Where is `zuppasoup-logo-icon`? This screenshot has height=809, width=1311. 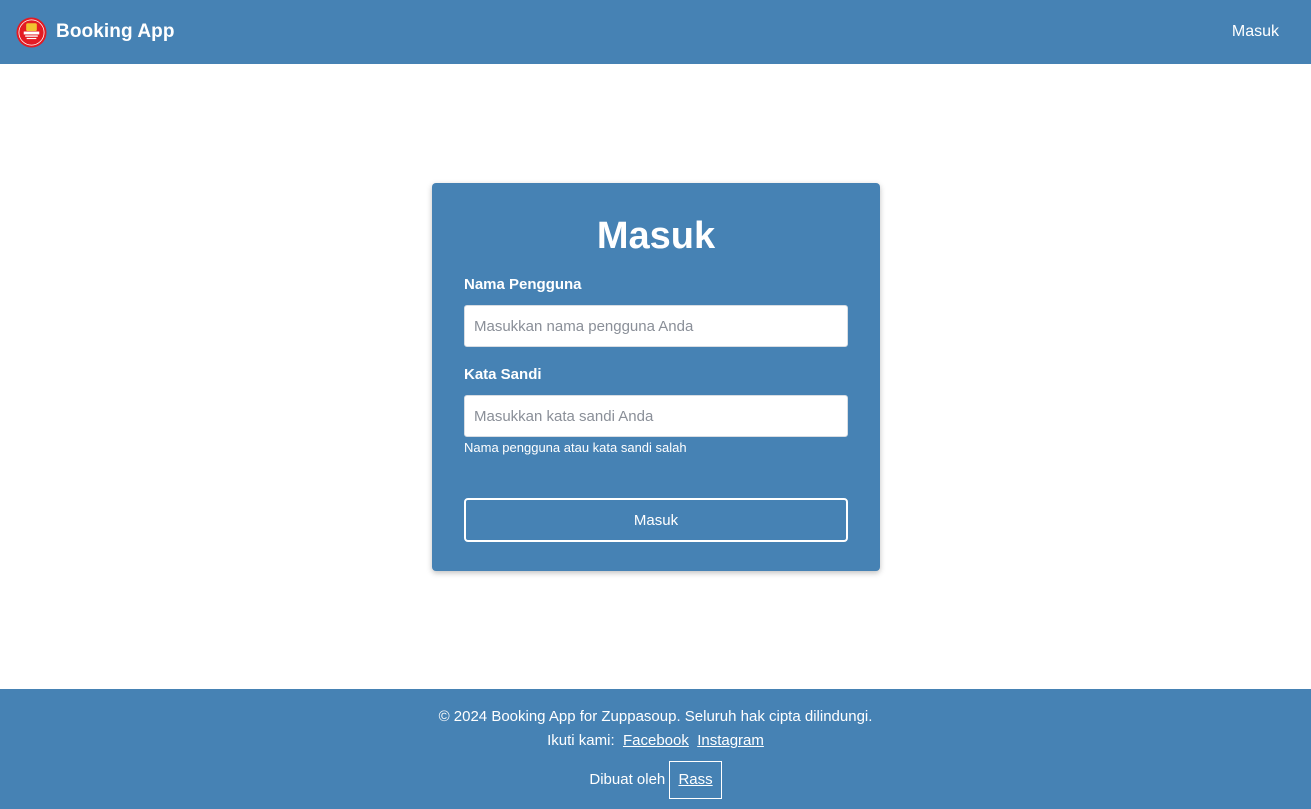 zuppasoup-logo-icon is located at coordinates (31, 32).